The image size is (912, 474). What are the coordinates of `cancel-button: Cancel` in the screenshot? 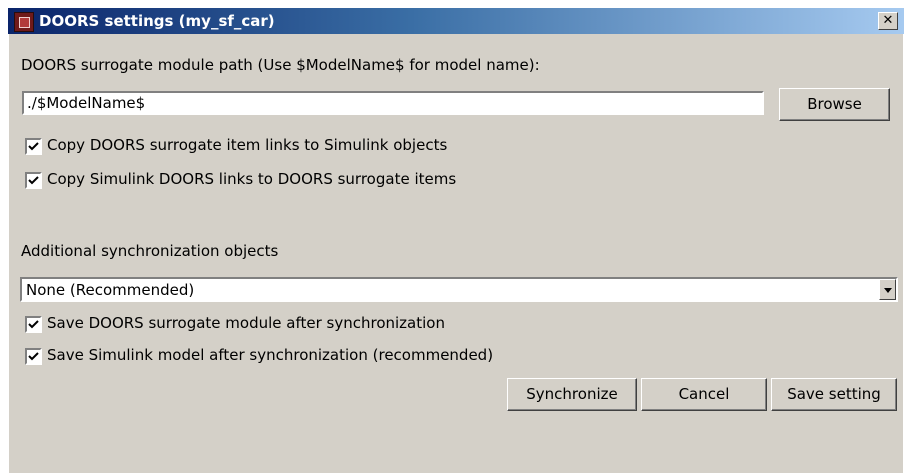 It's located at (704, 394).